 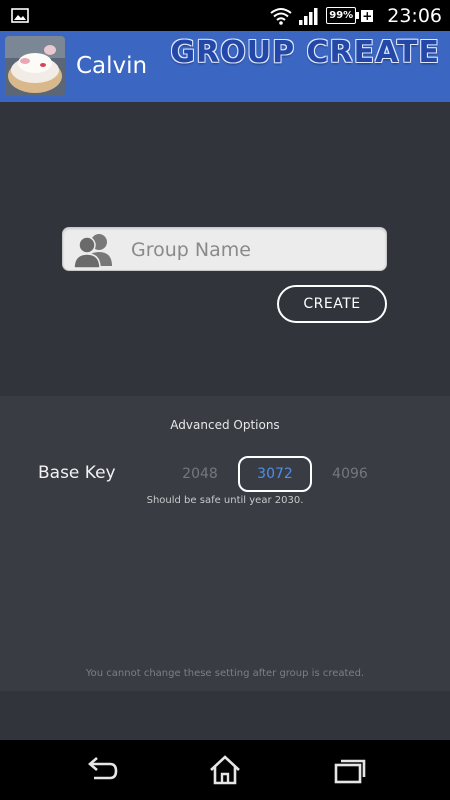 I want to click on battery-percent: 99%, so click(x=341, y=15).